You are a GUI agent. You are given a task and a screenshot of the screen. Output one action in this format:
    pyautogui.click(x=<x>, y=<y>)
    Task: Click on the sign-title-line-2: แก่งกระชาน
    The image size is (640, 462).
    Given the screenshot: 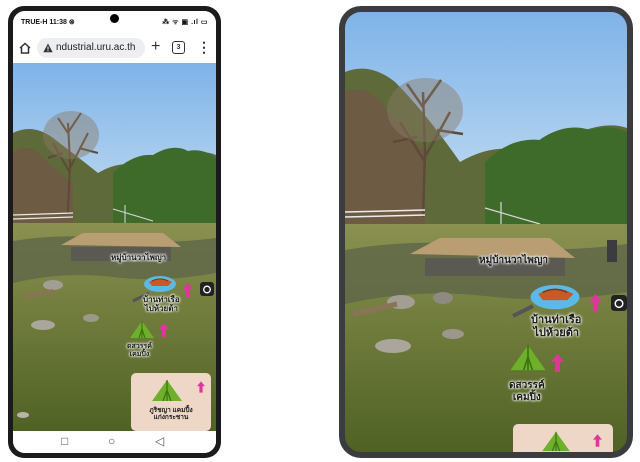 What is the action you would take?
    pyautogui.click(x=171, y=418)
    